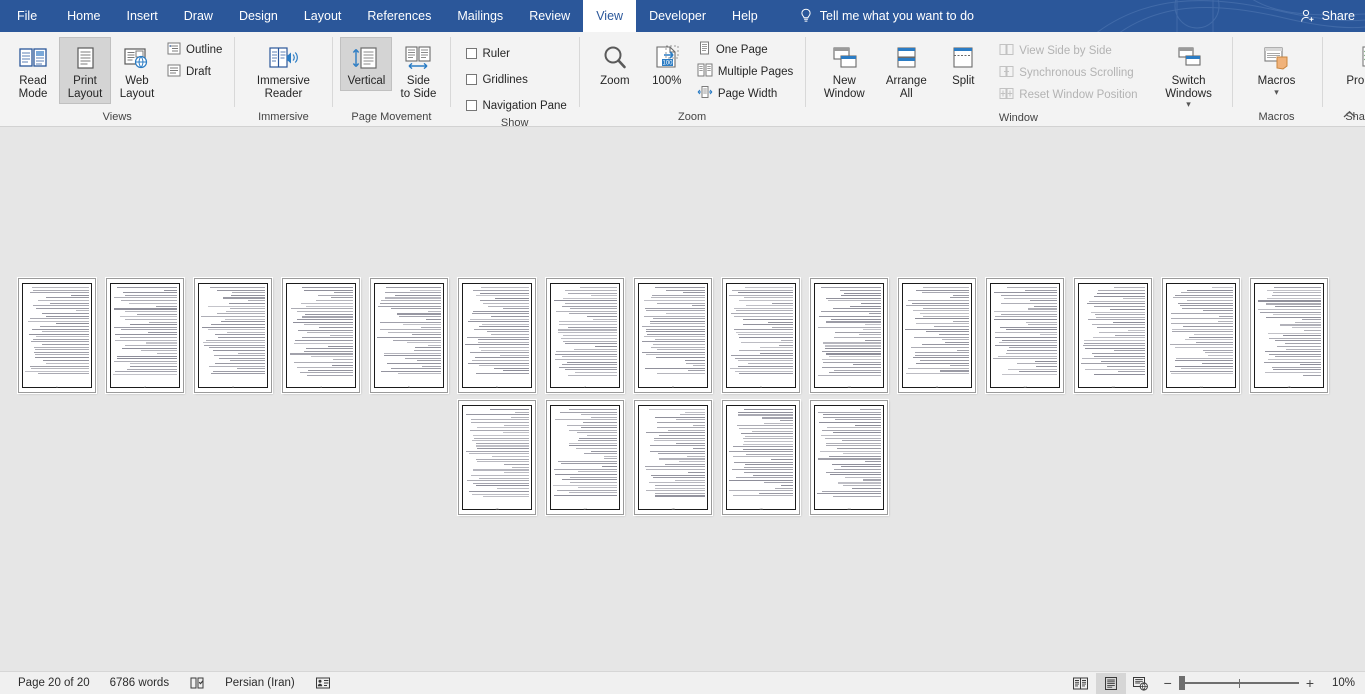 This screenshot has height=694, width=1365. Describe the element at coordinates (517, 105) in the screenshot. I see `navigation-pane-checkbox: Navigation Pane` at that location.